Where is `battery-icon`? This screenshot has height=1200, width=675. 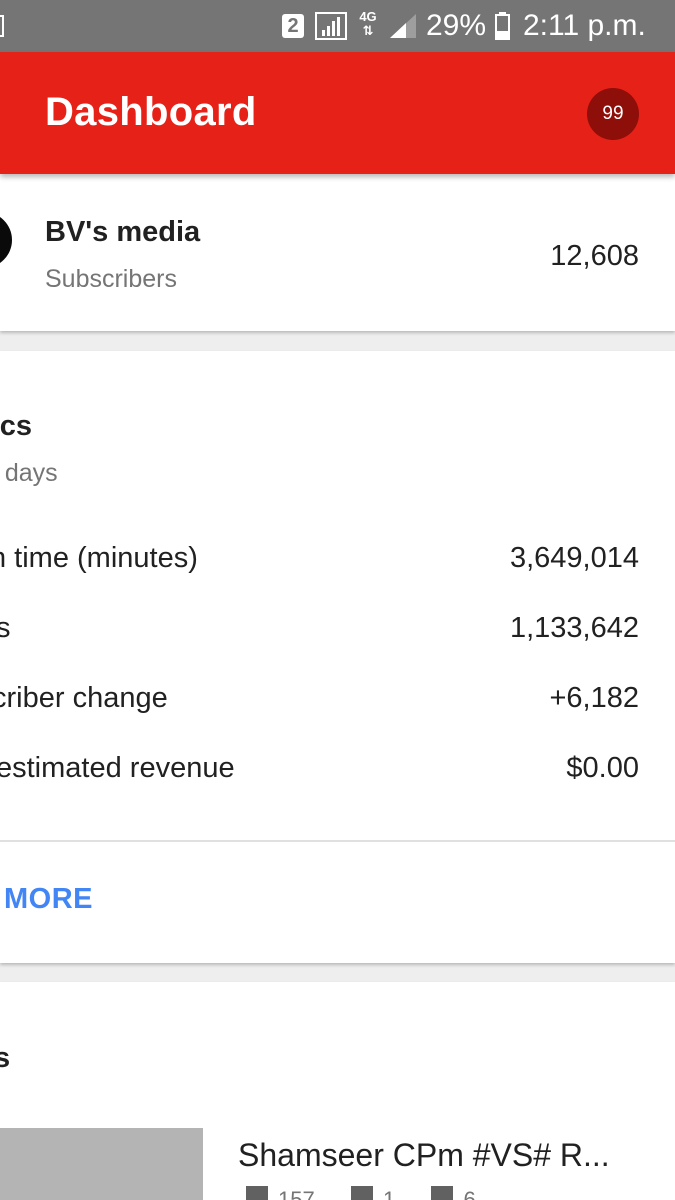 battery-icon is located at coordinates (502, 26).